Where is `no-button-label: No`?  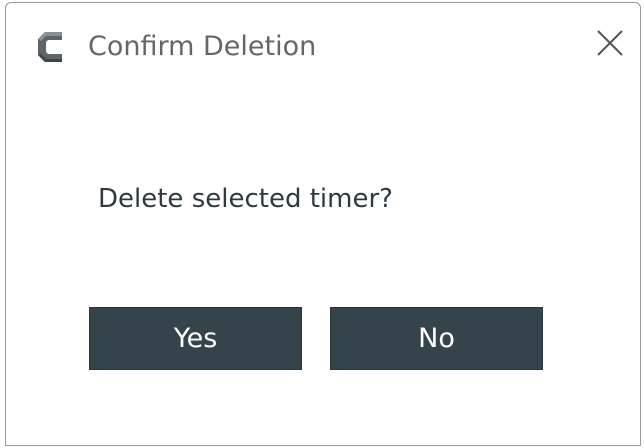 no-button-label: No is located at coordinates (436, 338).